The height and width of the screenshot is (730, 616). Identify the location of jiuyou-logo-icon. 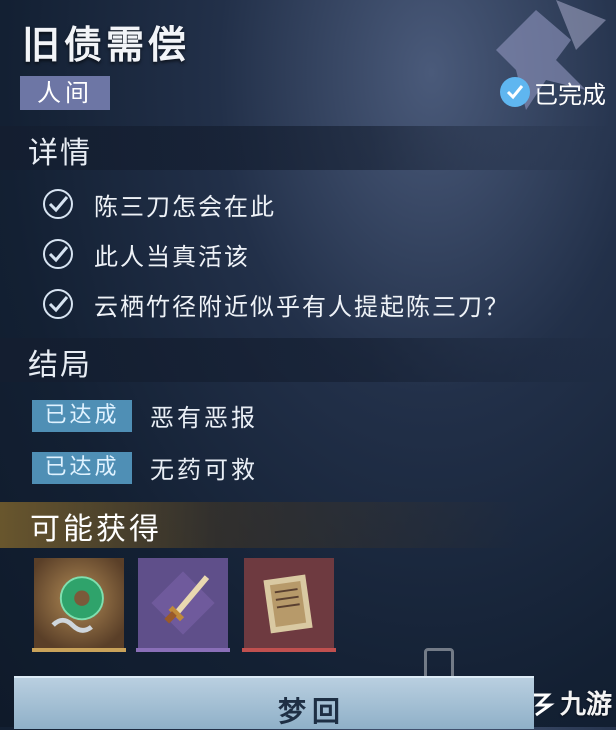
(544, 704).